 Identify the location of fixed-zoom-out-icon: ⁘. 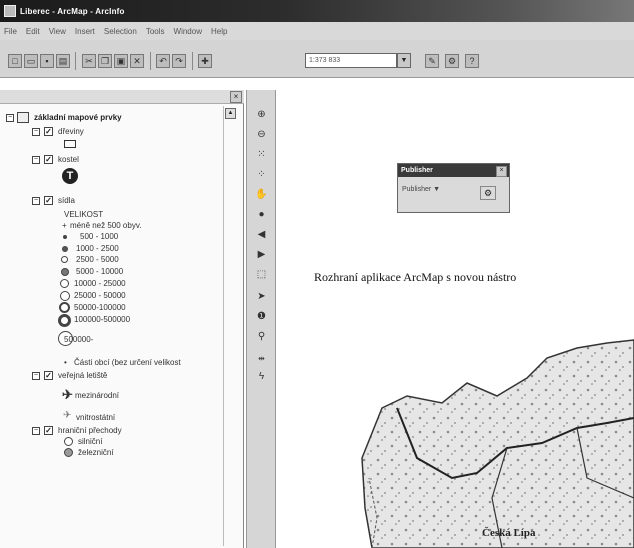
(261, 174).